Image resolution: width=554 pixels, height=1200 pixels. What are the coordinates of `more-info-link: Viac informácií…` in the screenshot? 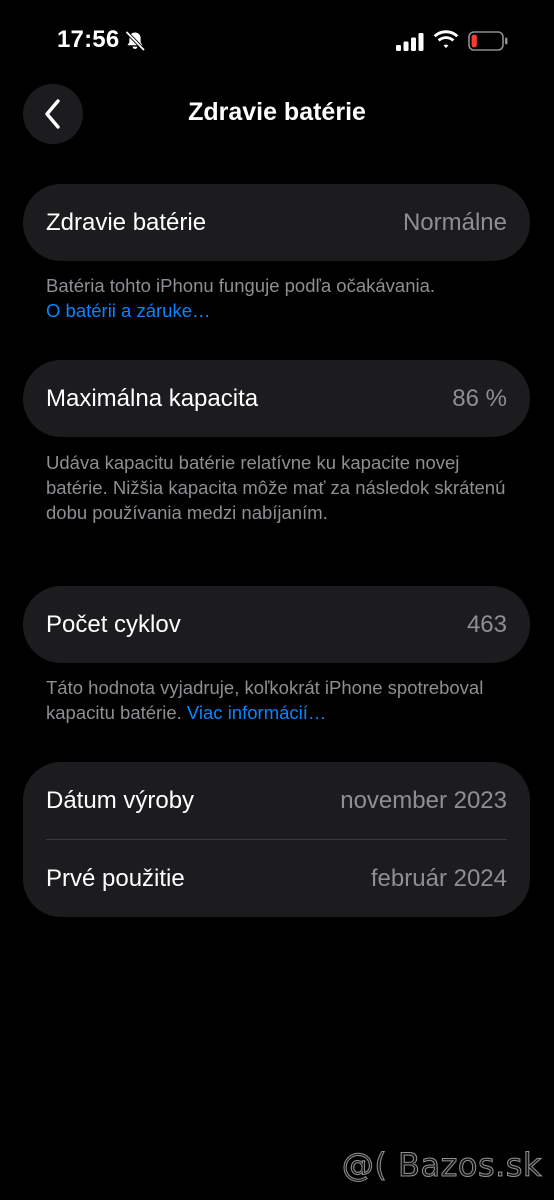 It's located at (256, 712).